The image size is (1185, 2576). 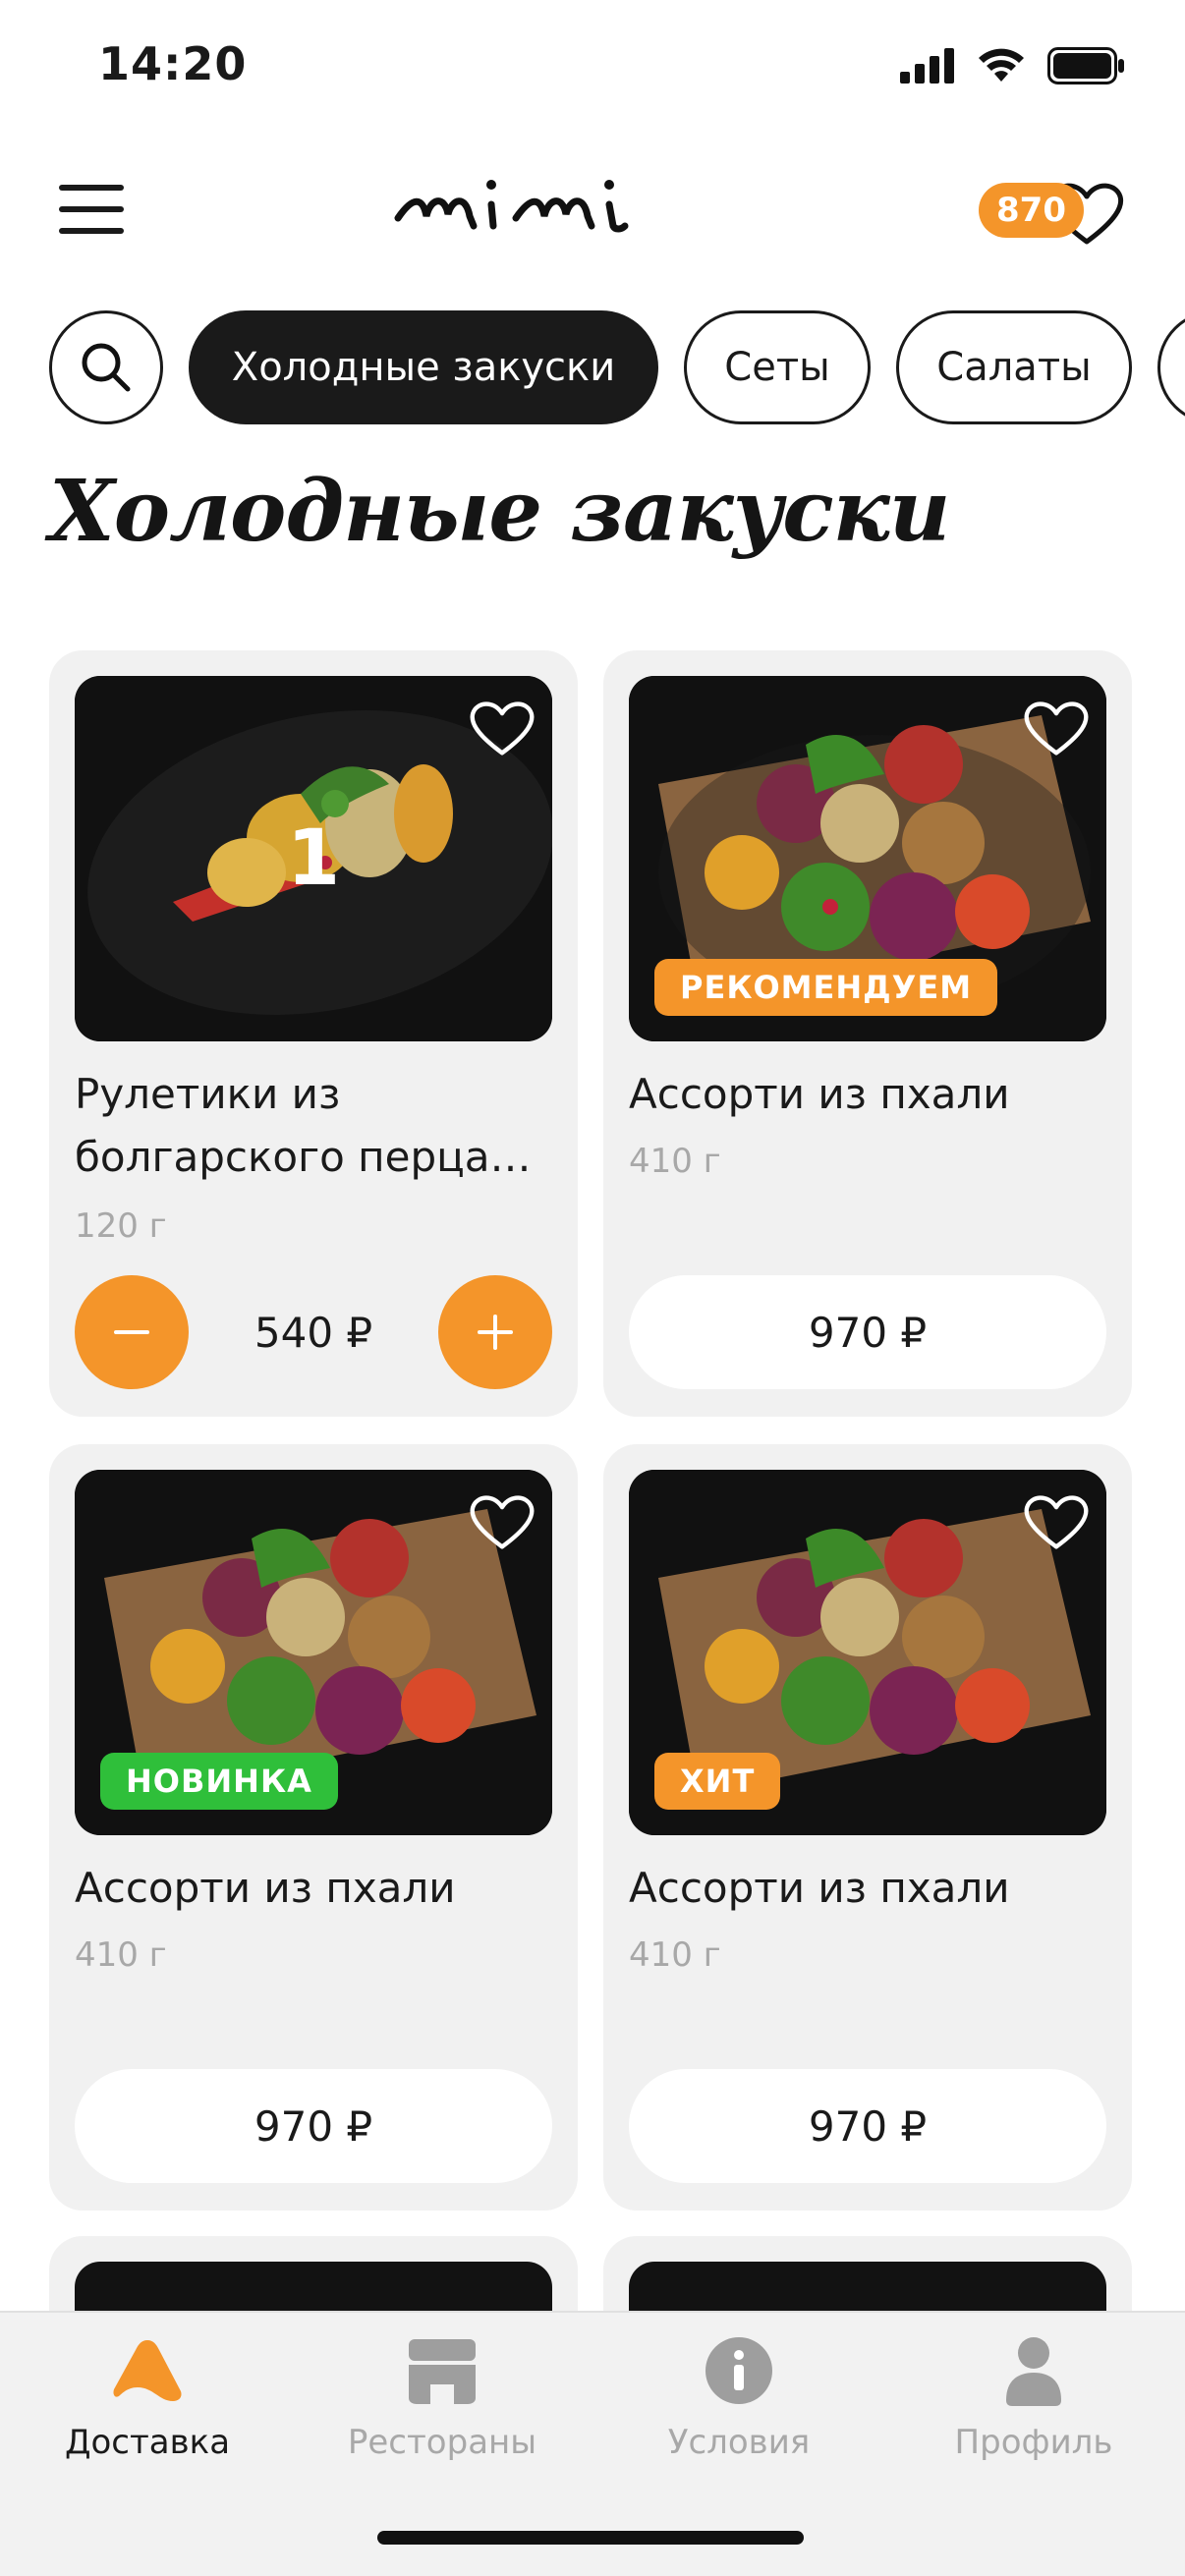 I want to click on product-price: 540 ₽, so click(x=314, y=1332).